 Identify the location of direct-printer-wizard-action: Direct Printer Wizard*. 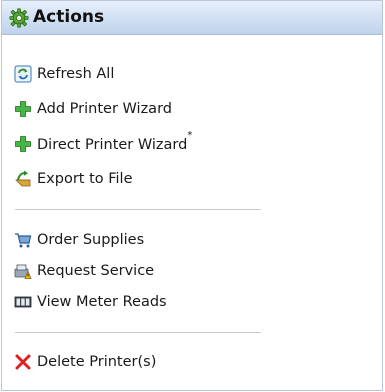
(103, 142).